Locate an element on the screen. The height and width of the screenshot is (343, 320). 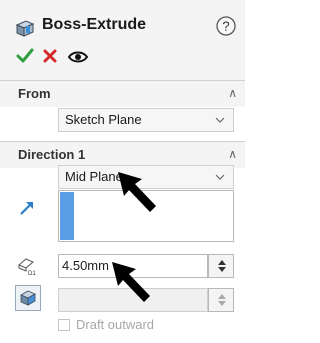
help-icon: ? is located at coordinates (226, 26).